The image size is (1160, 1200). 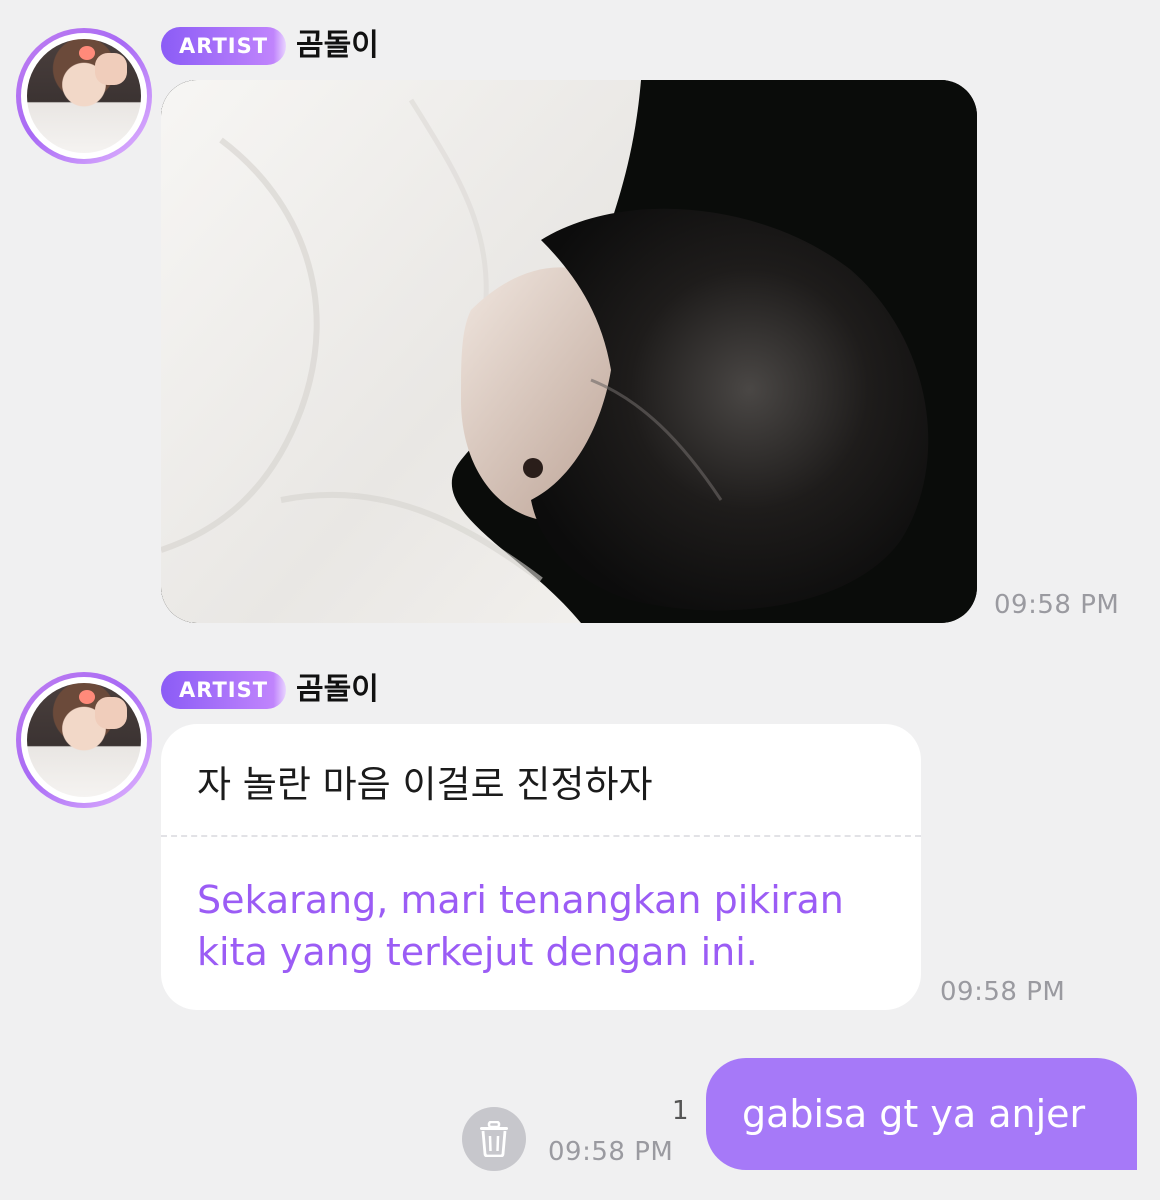 I want to click on my-message-bubble: gabisa gt ya anjer, so click(x=921, y=1114).